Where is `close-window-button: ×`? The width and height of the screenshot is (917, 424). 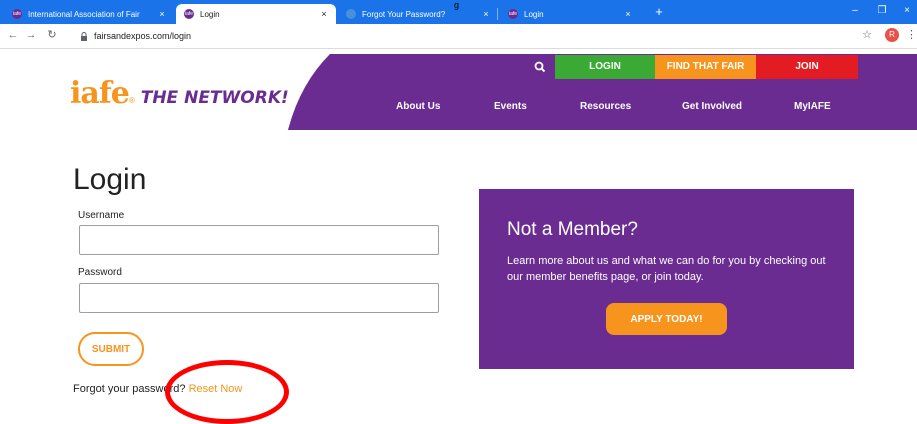
close-window-button: × is located at coordinates (907, 11).